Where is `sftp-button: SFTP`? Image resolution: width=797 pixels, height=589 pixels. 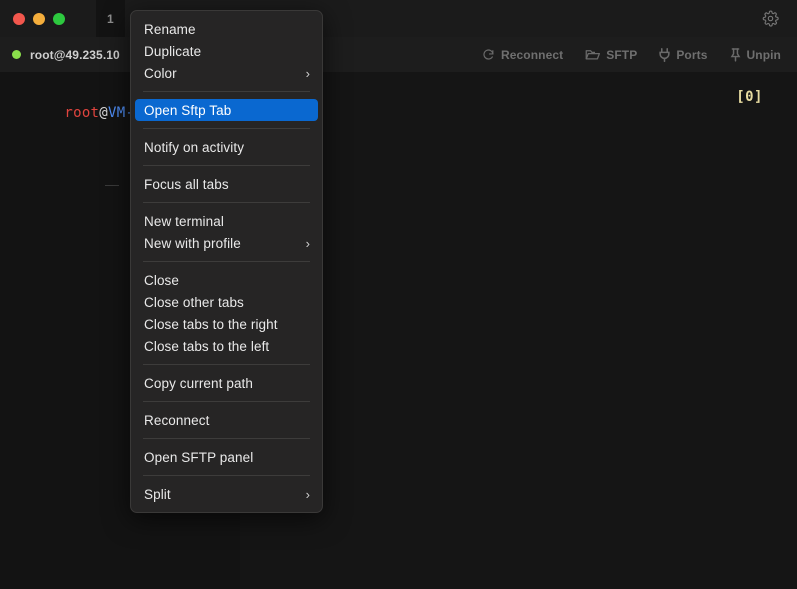
sftp-button: SFTP is located at coordinates (611, 55).